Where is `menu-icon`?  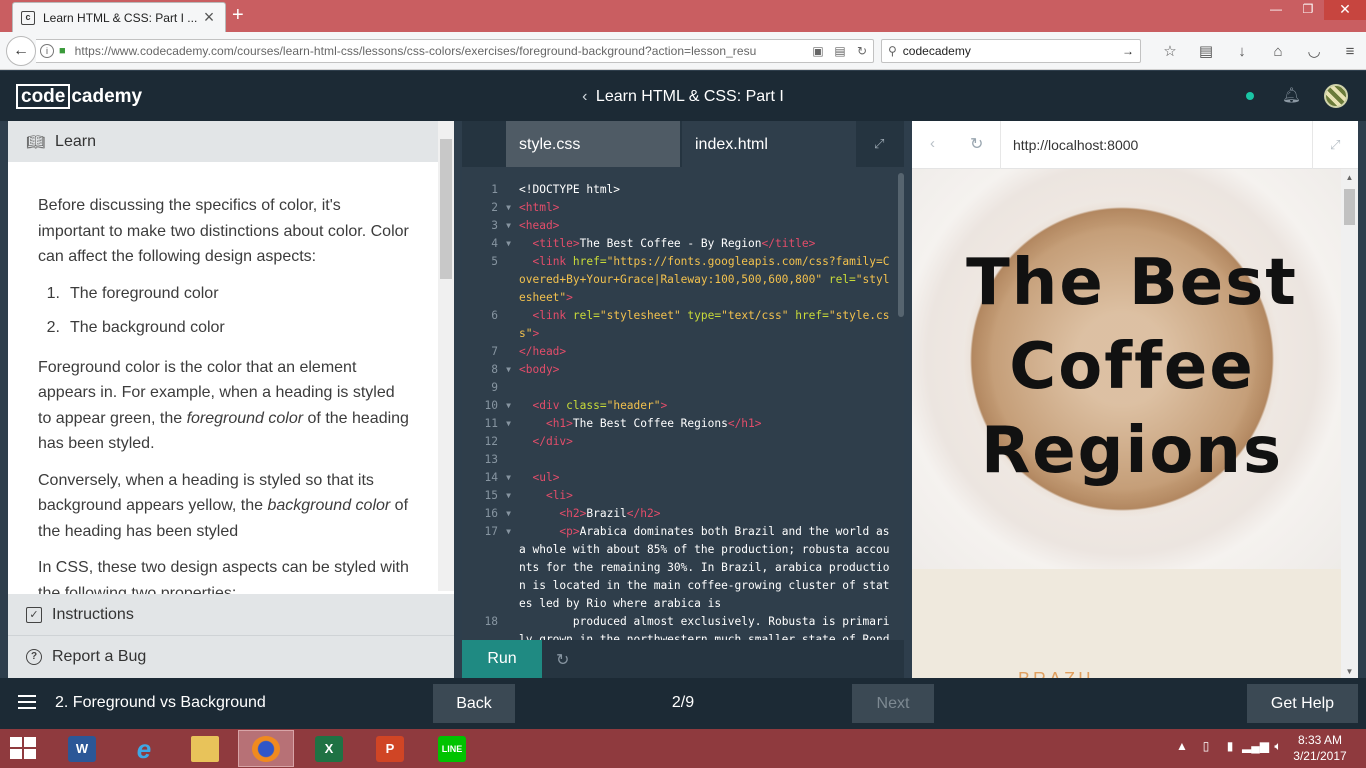
menu-icon is located at coordinates (27, 704).